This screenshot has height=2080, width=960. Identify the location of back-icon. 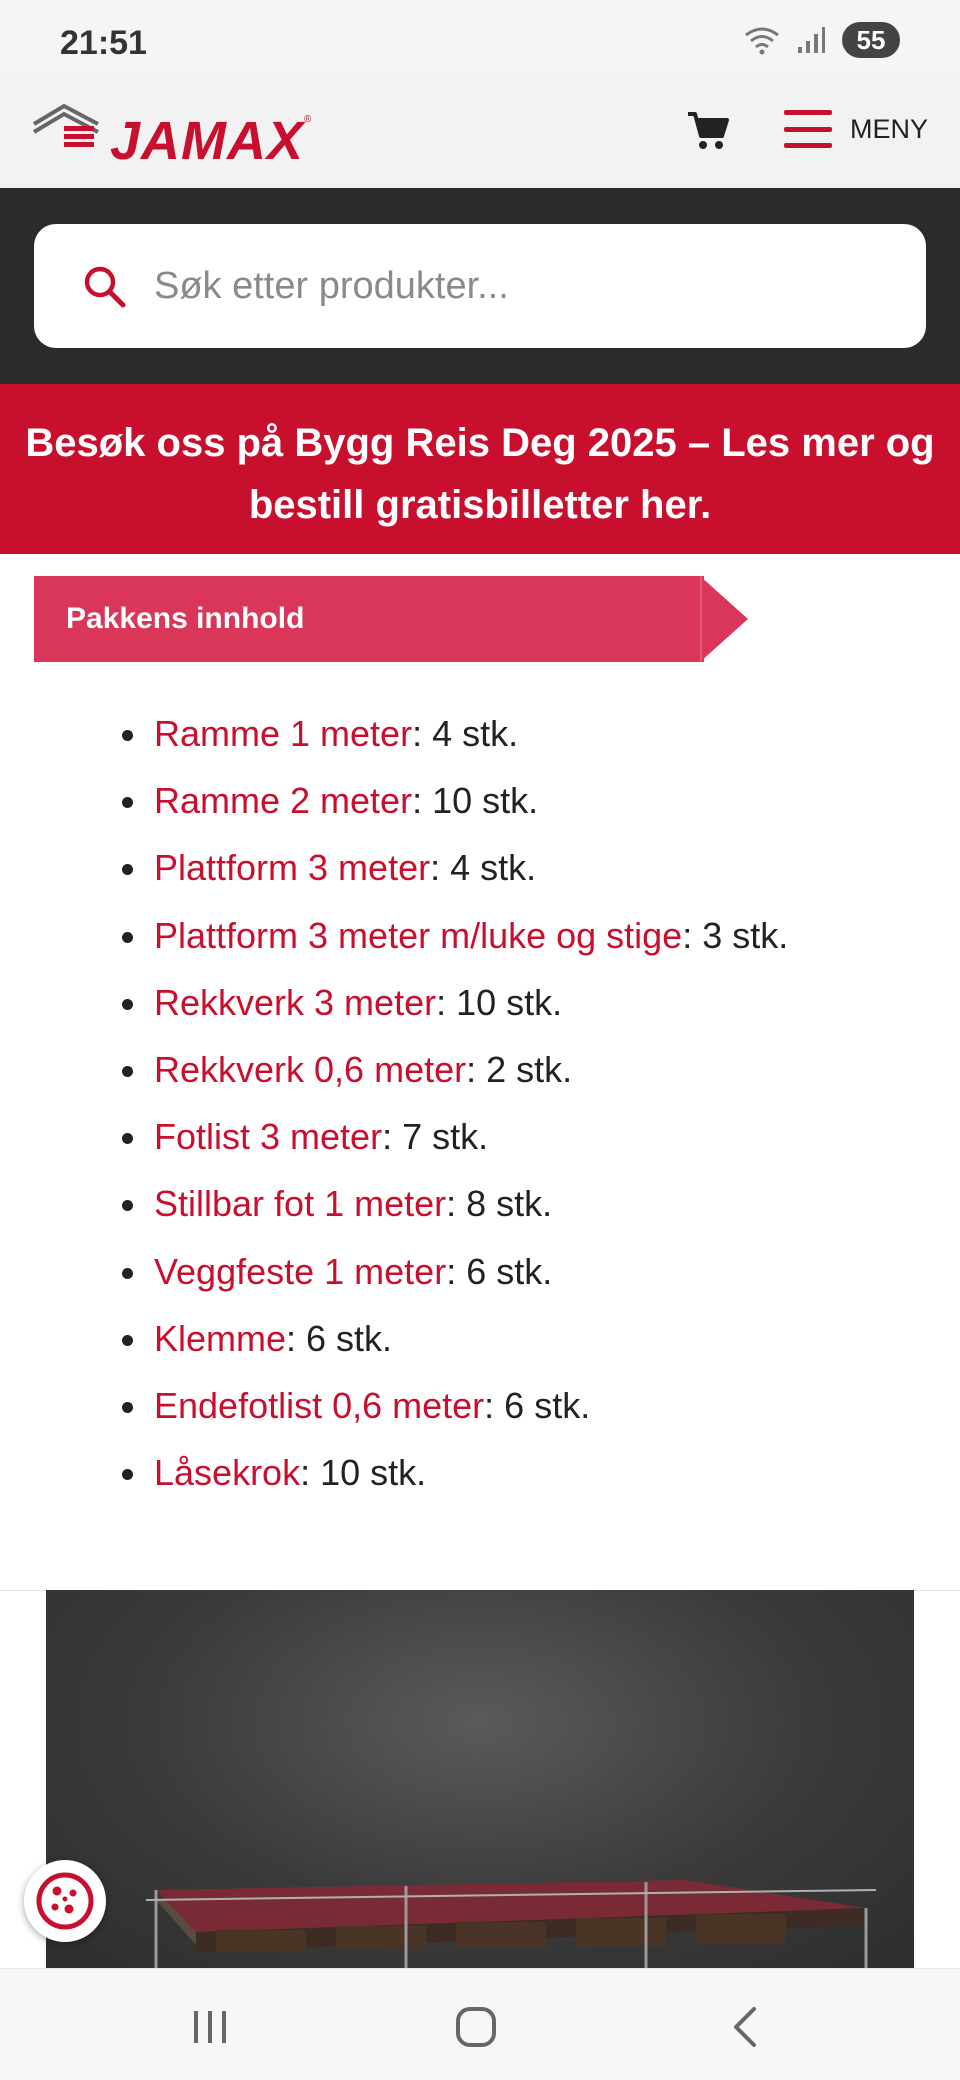
(745, 2027).